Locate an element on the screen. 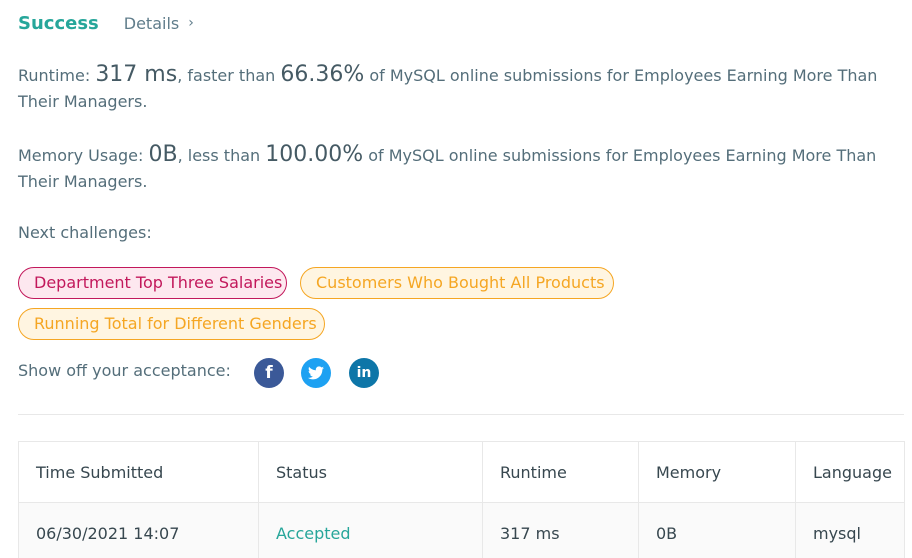 The image size is (912, 558). section-divider is located at coordinates (461, 414).